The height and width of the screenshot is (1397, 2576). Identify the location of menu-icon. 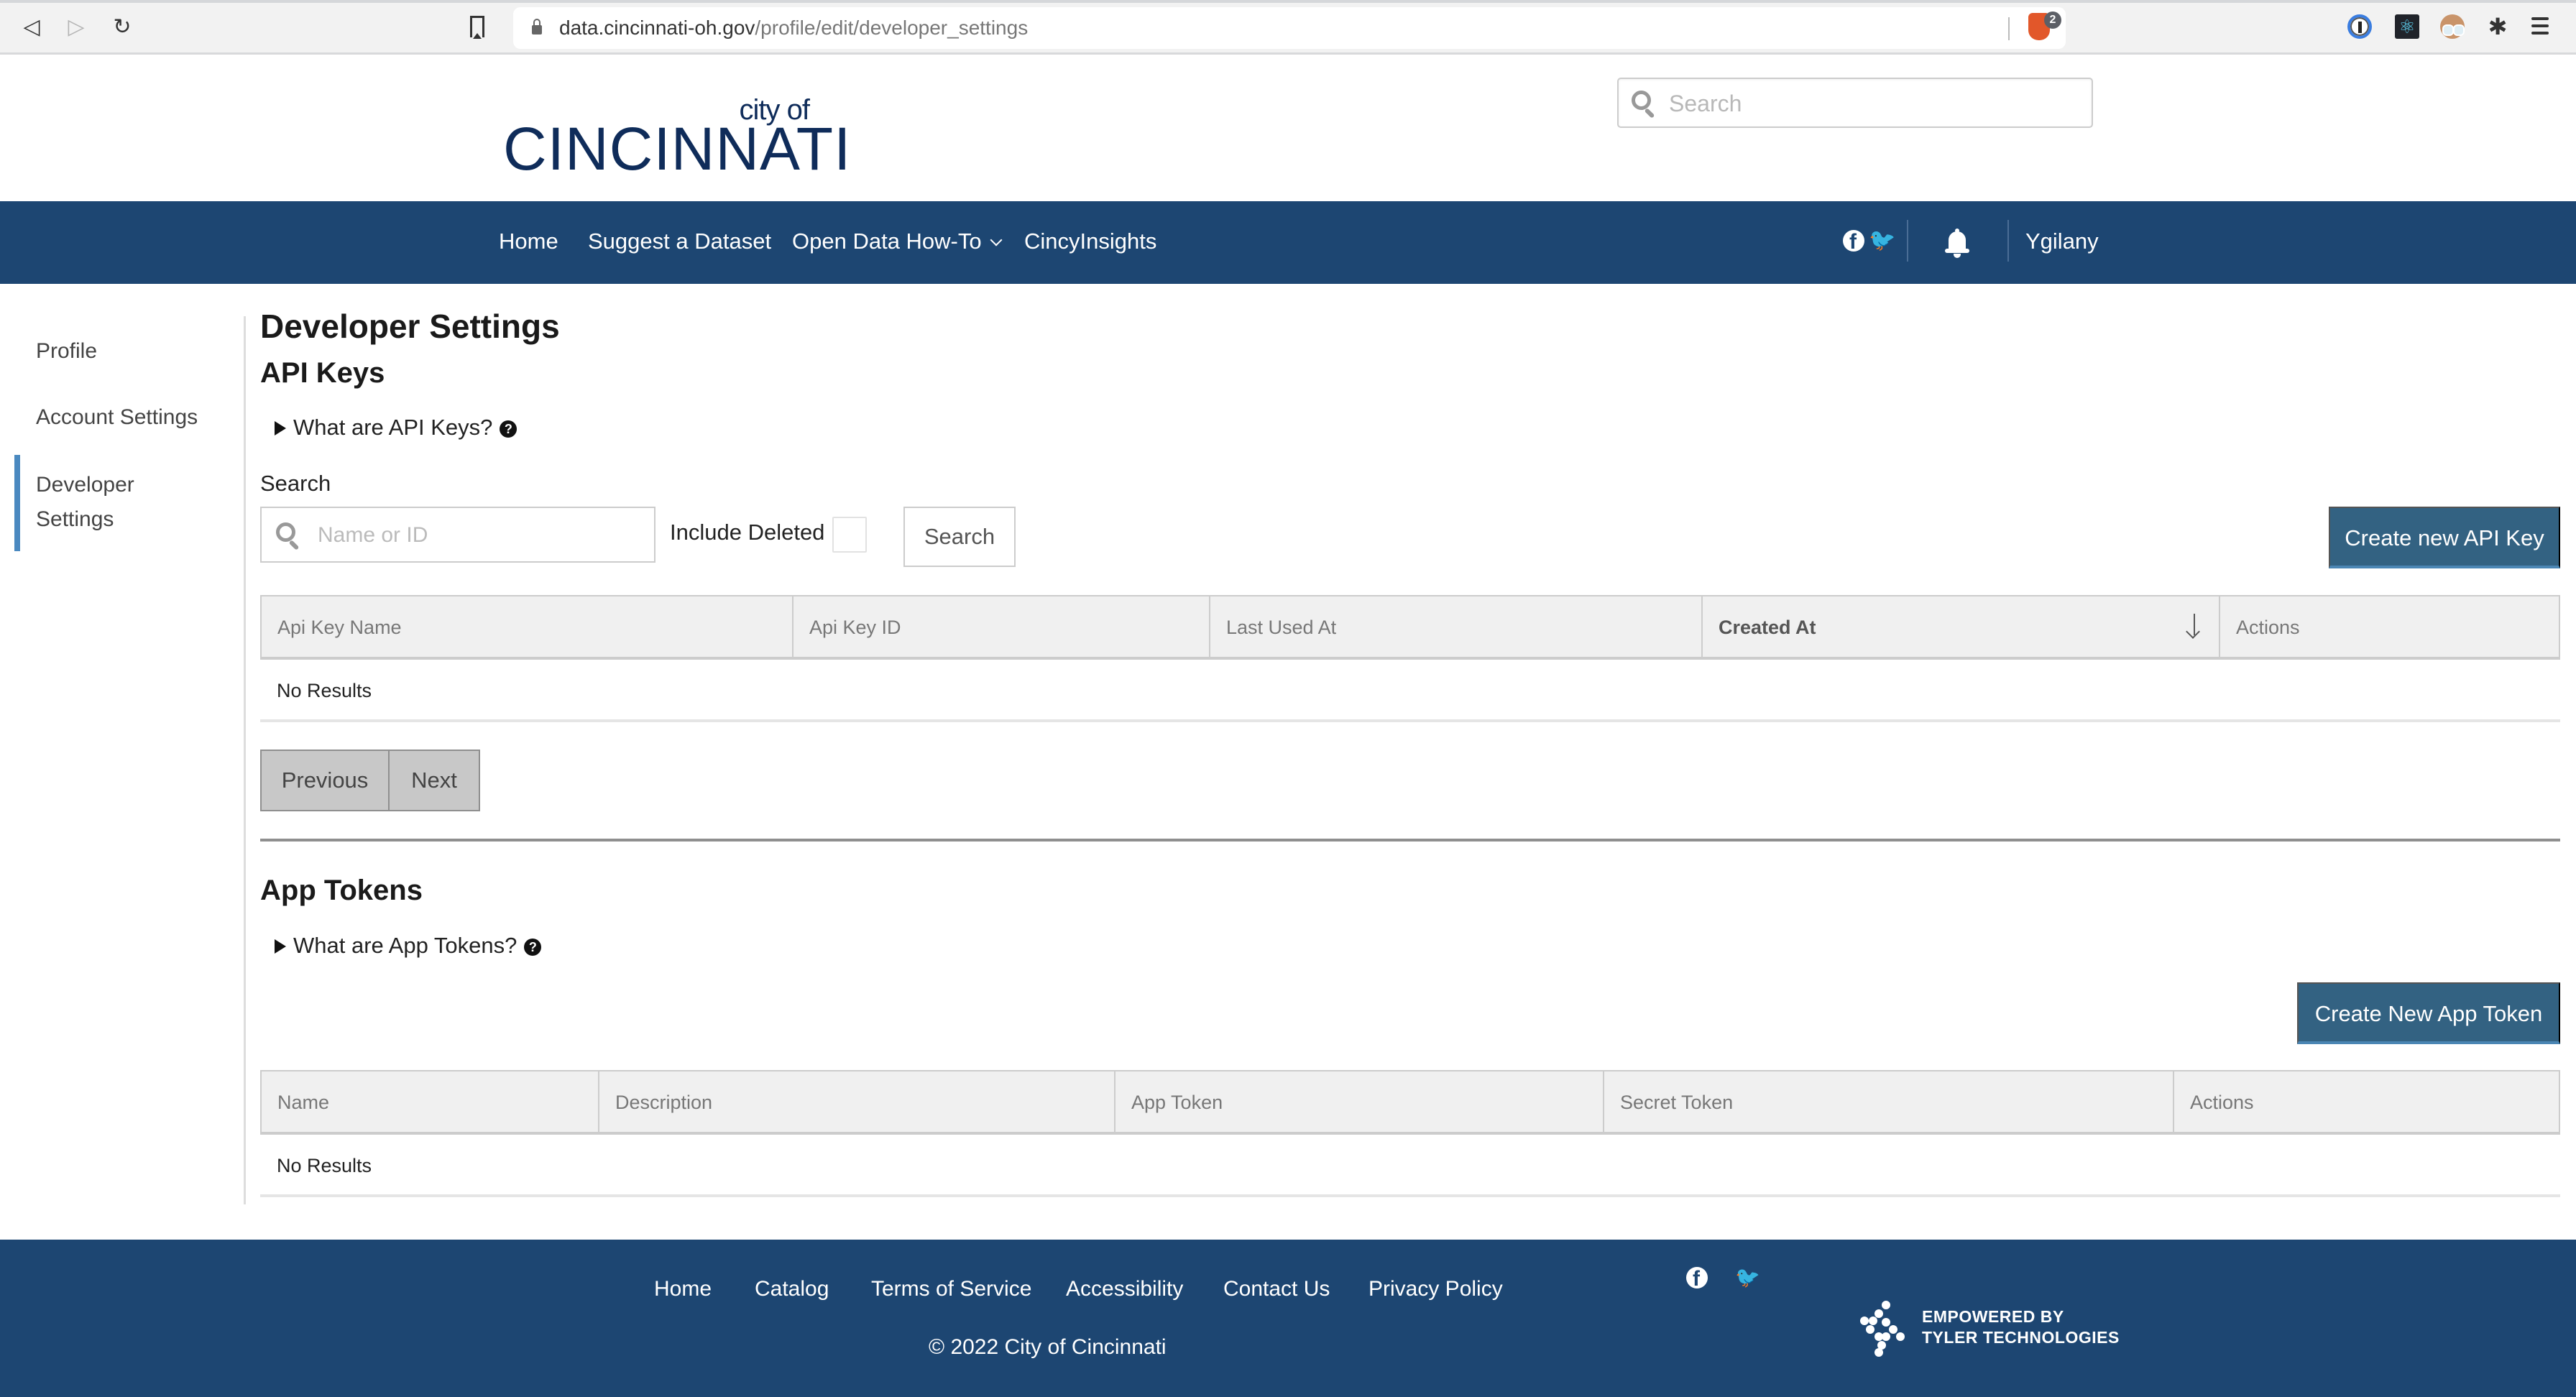
(2540, 26).